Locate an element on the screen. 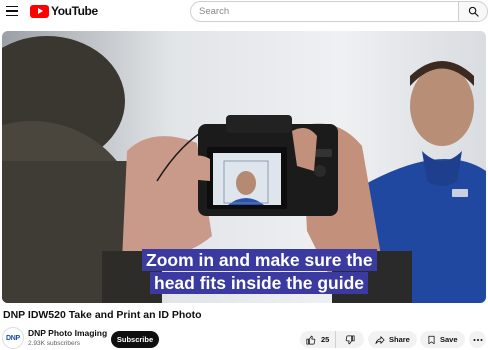  top-bar: YouTube is located at coordinates (244, 12).